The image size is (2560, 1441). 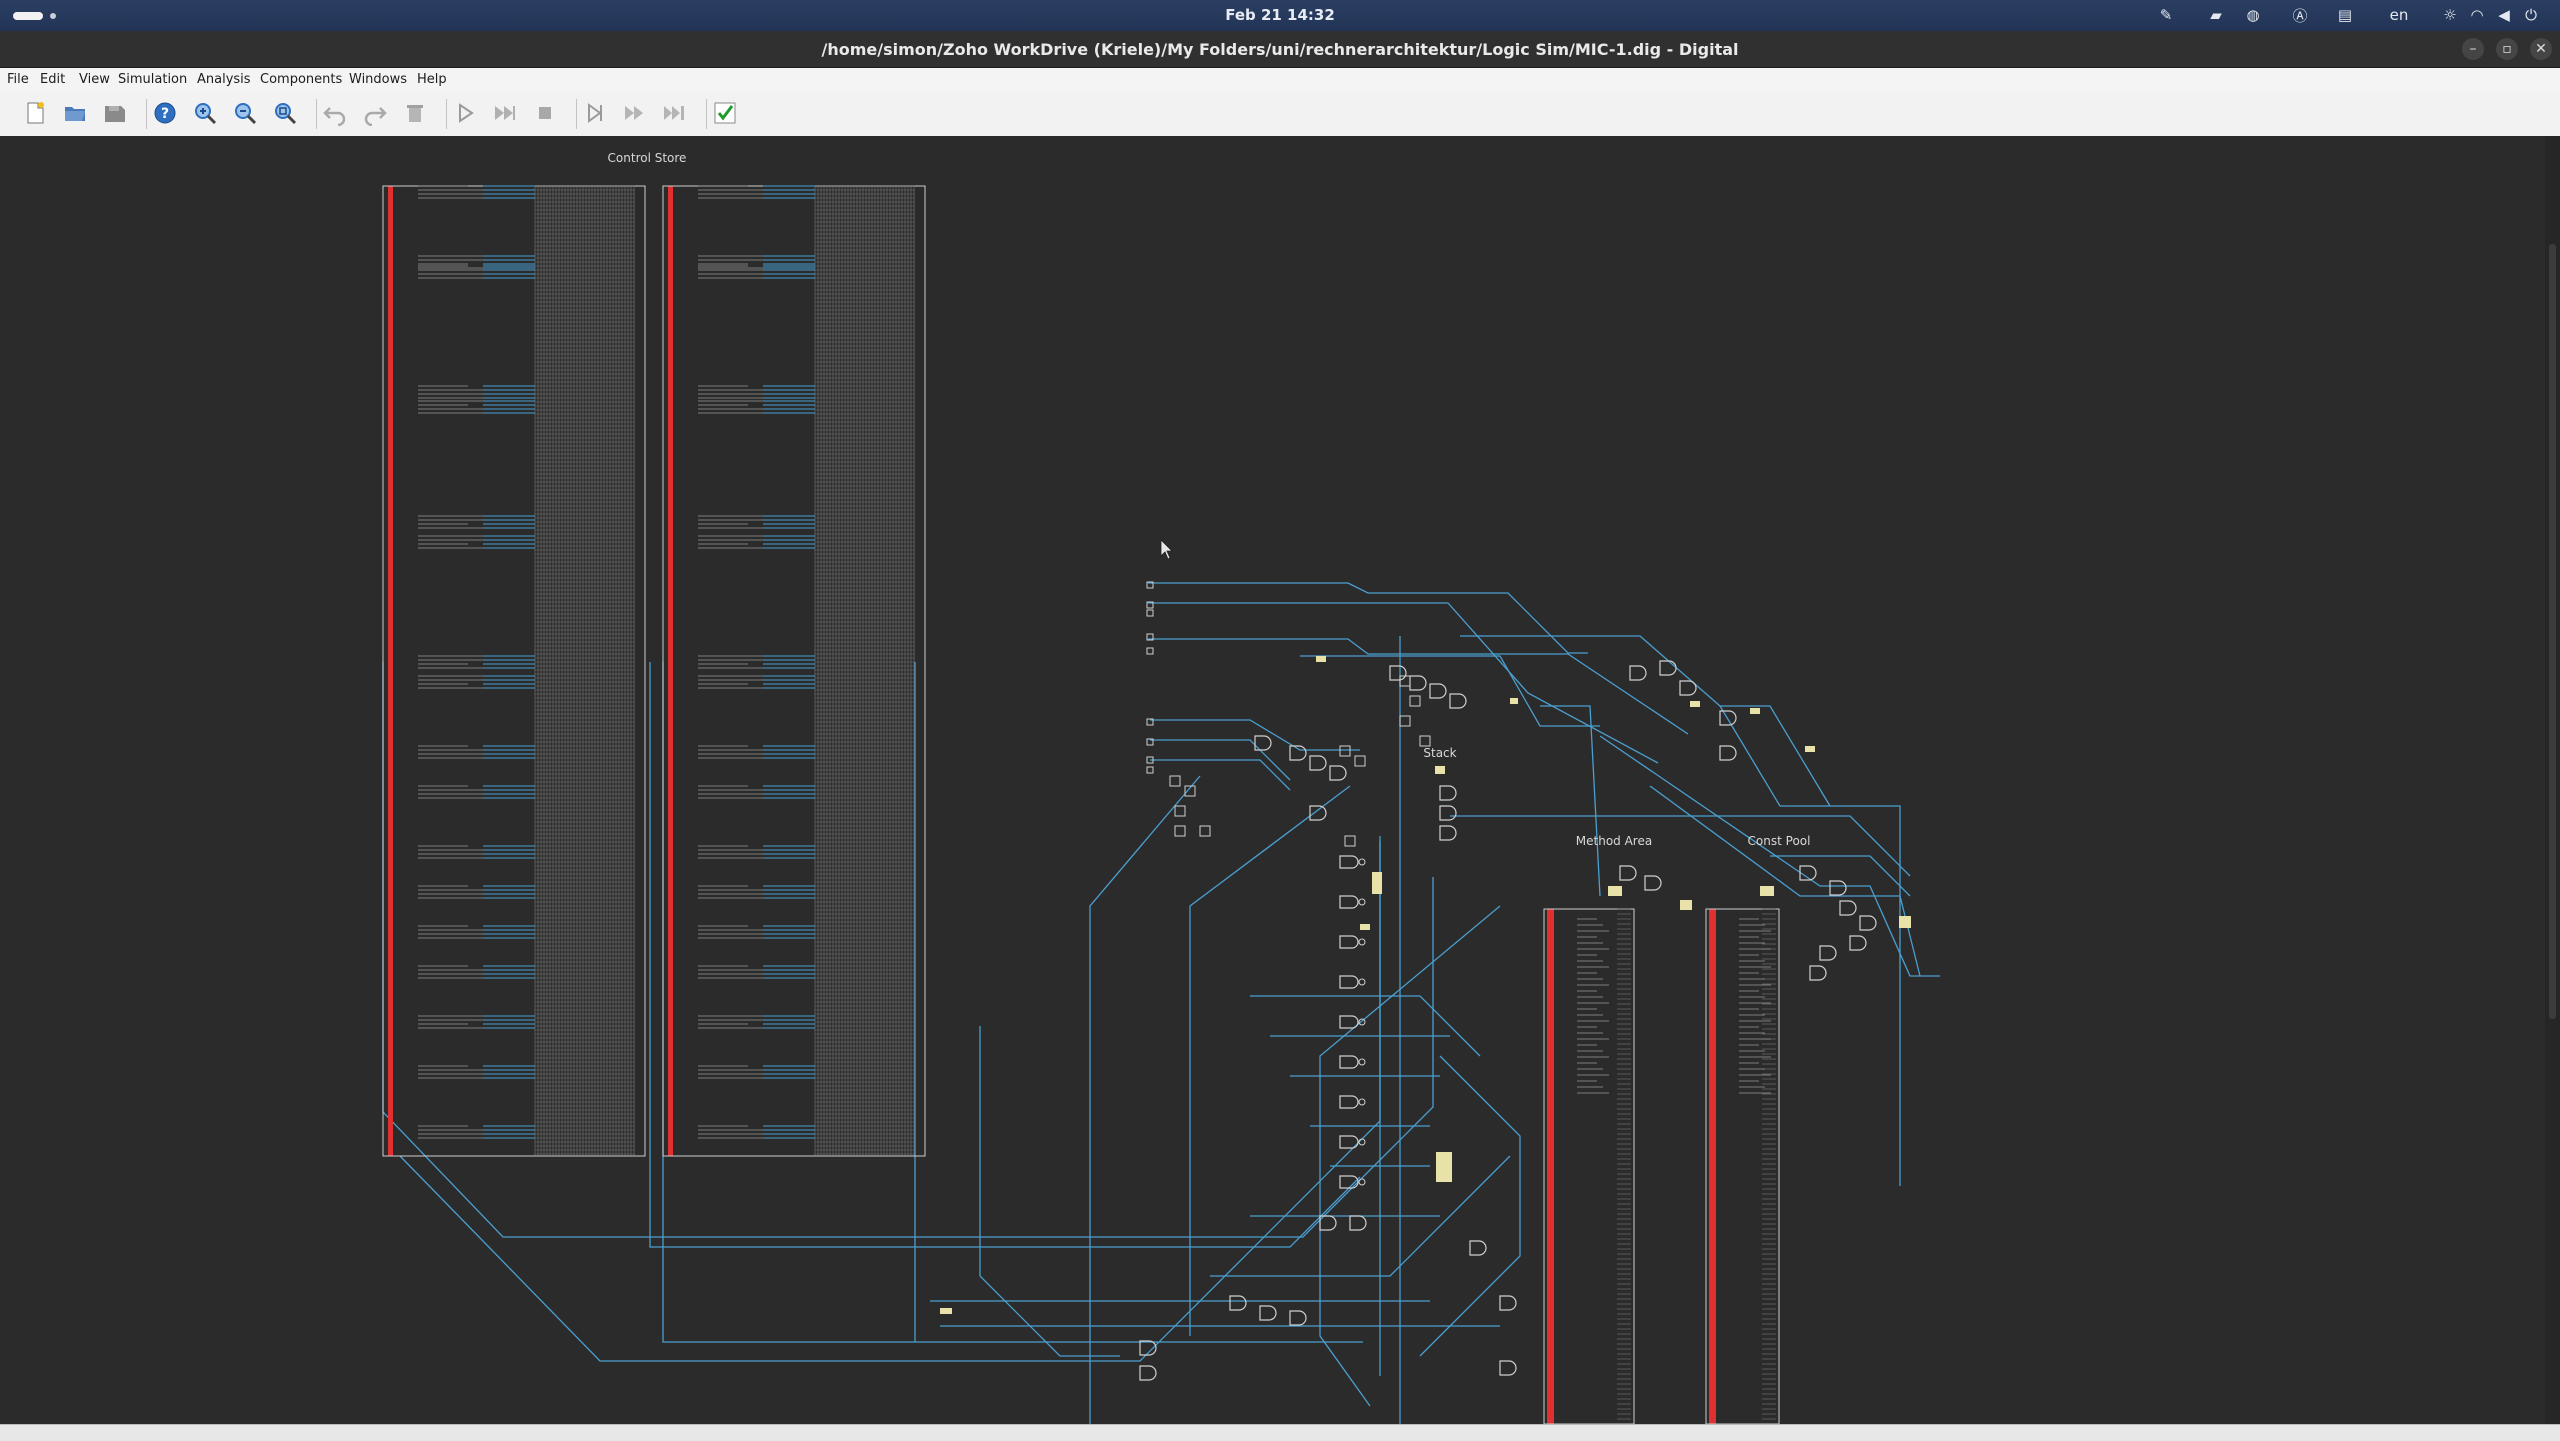 What do you see at coordinates (432, 79) in the screenshot?
I see `menu-help: Help` at bounding box center [432, 79].